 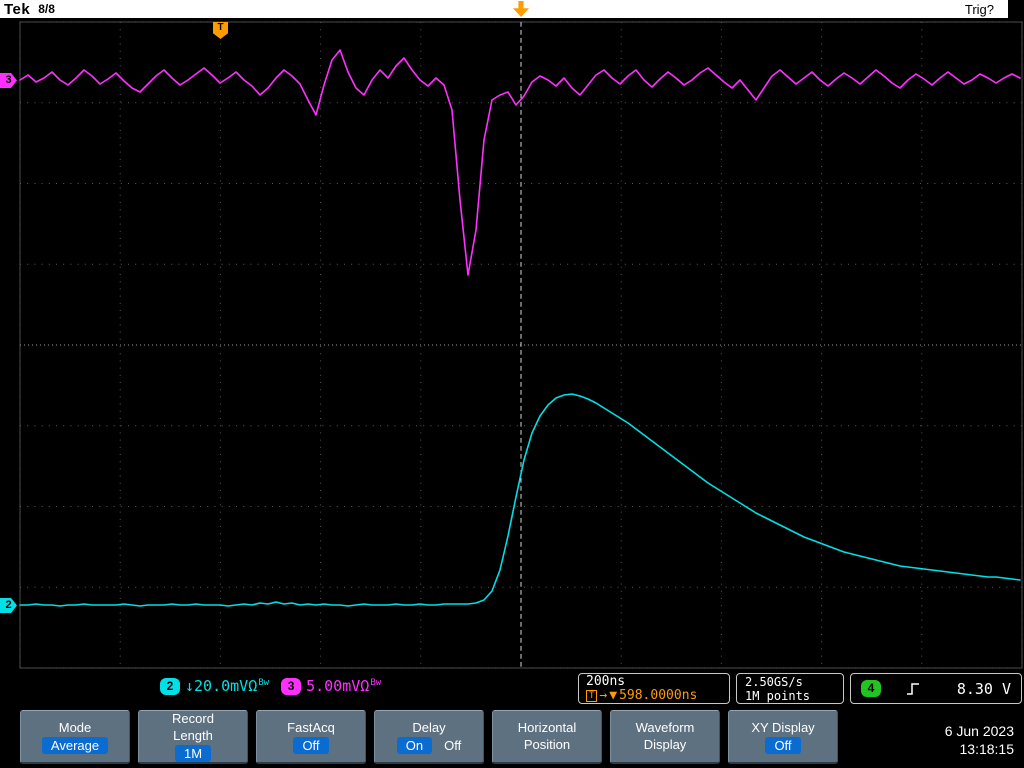 I want to click on xy-display-value: Off, so click(x=783, y=745).